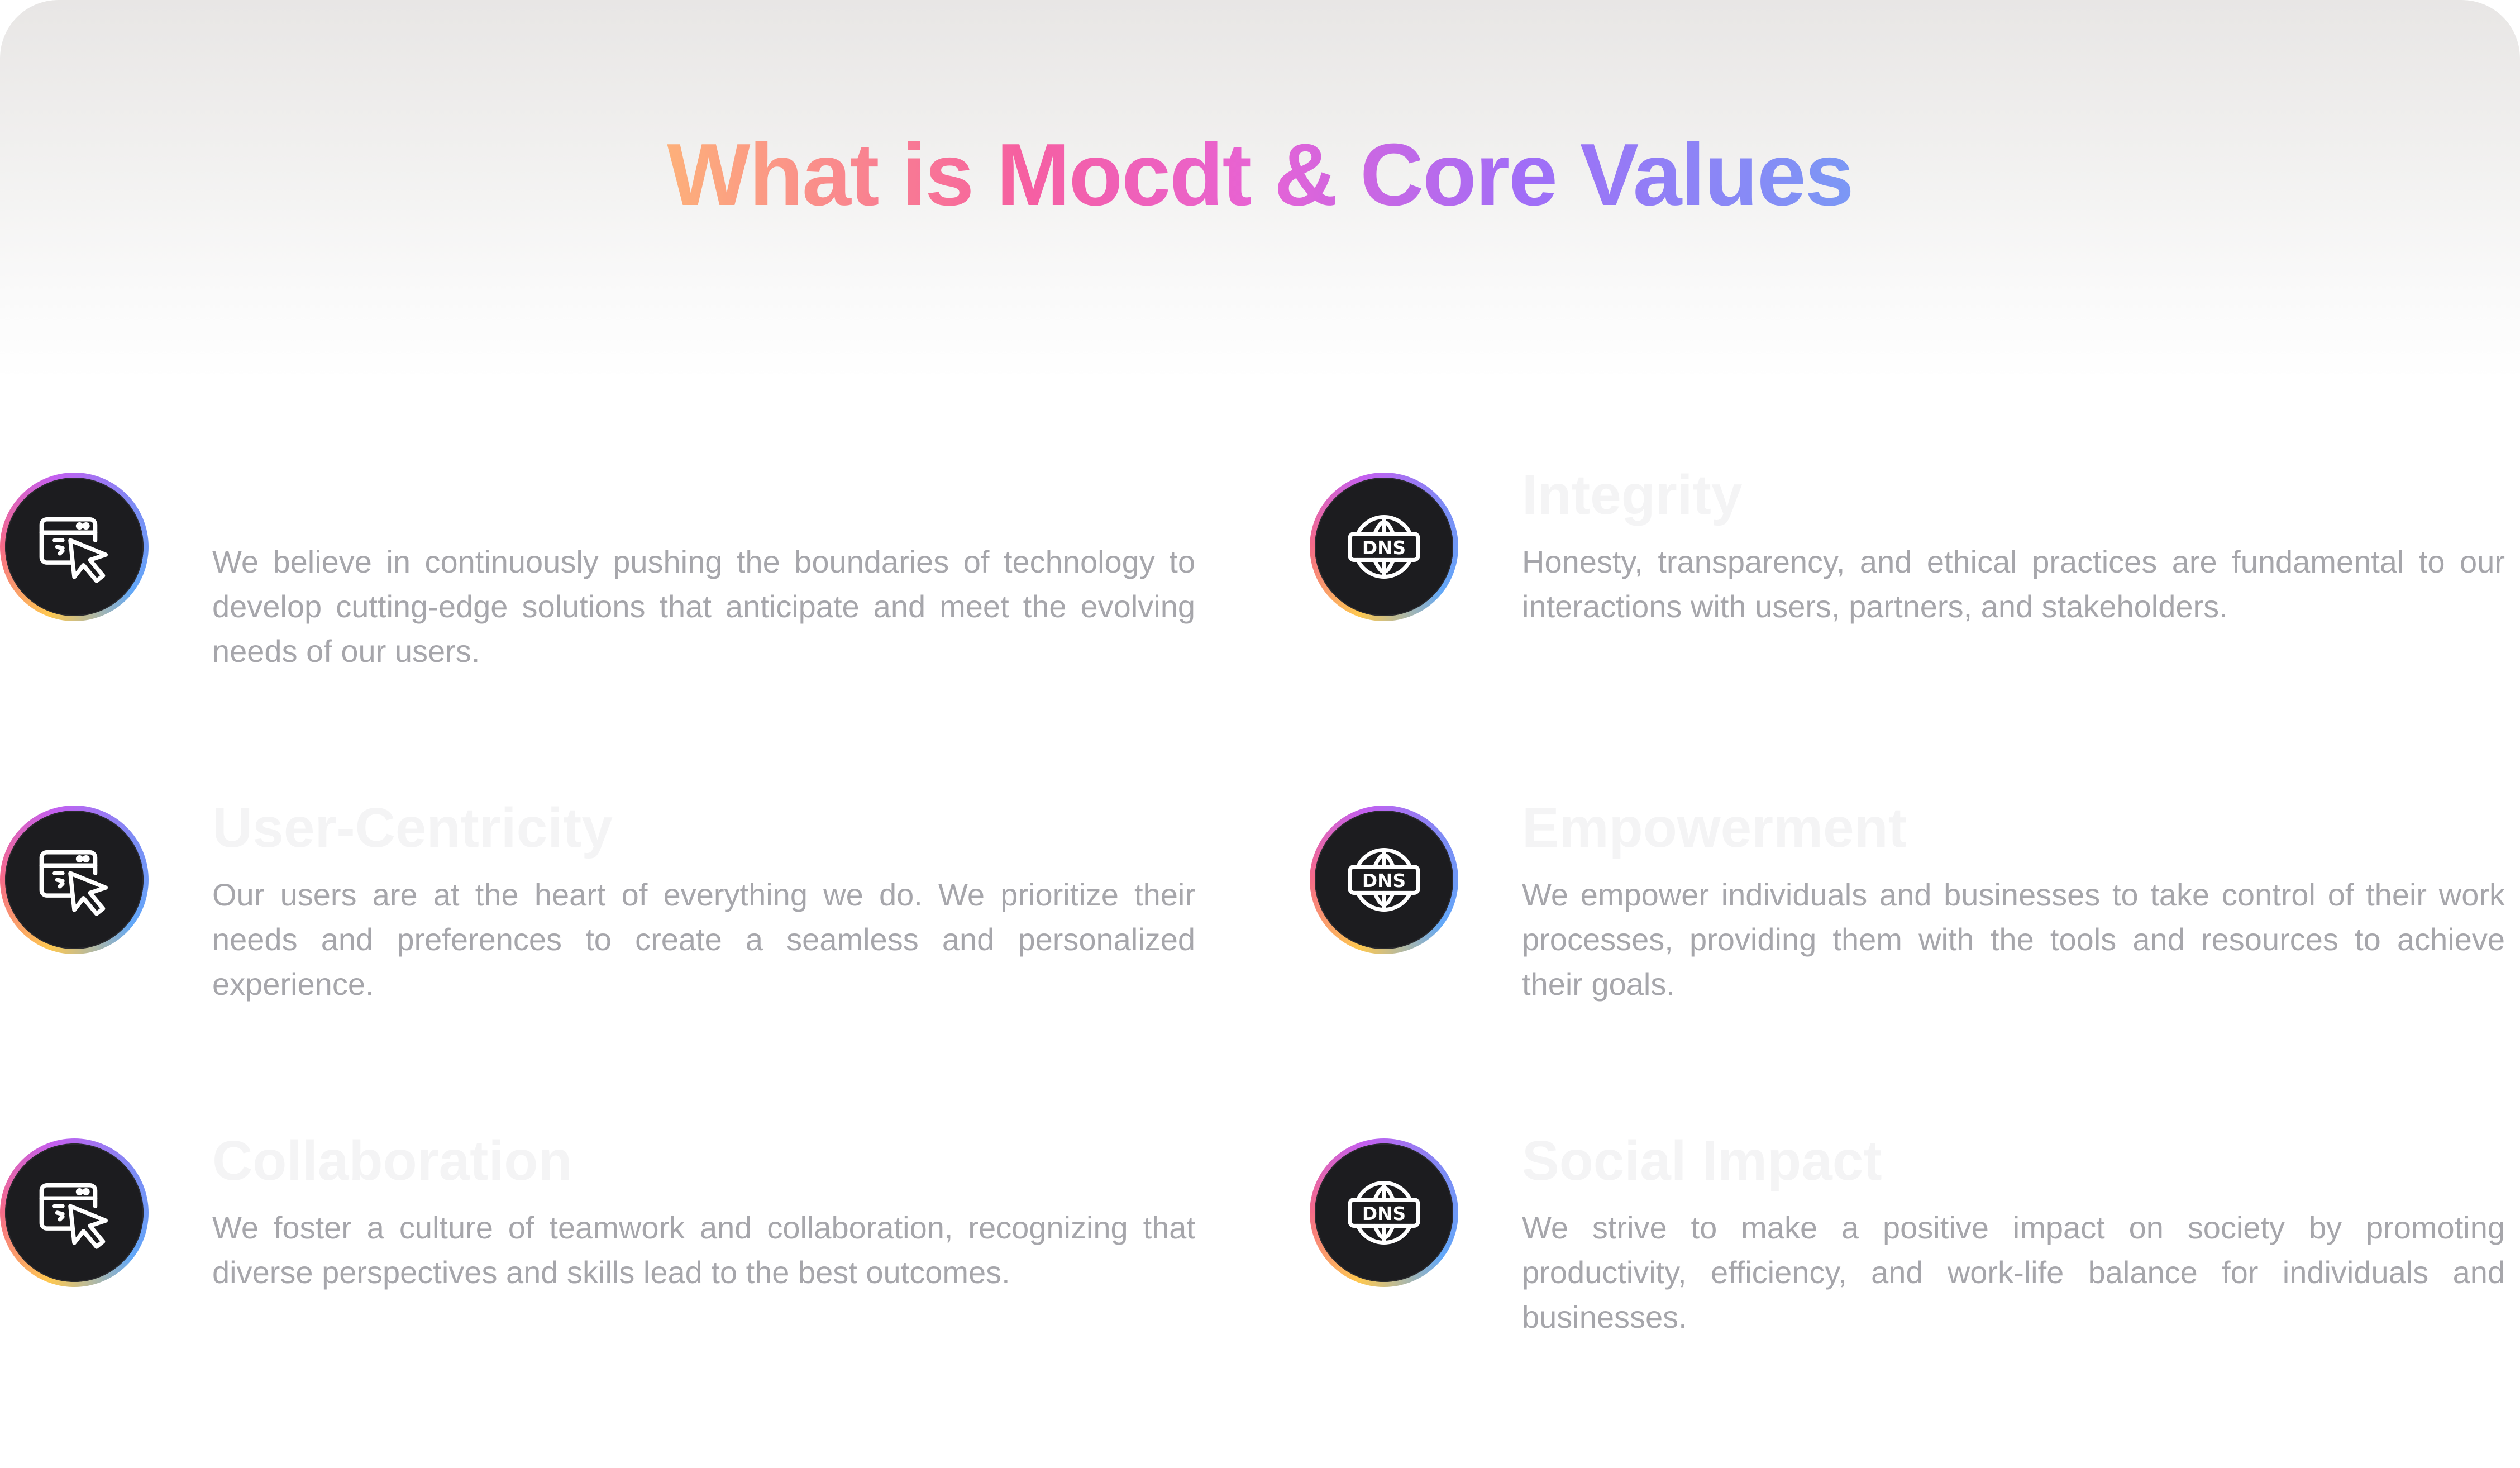 This screenshot has height=1468, width=2520. Describe the element at coordinates (392, 1160) in the screenshot. I see `value-title: Collaboration` at that location.